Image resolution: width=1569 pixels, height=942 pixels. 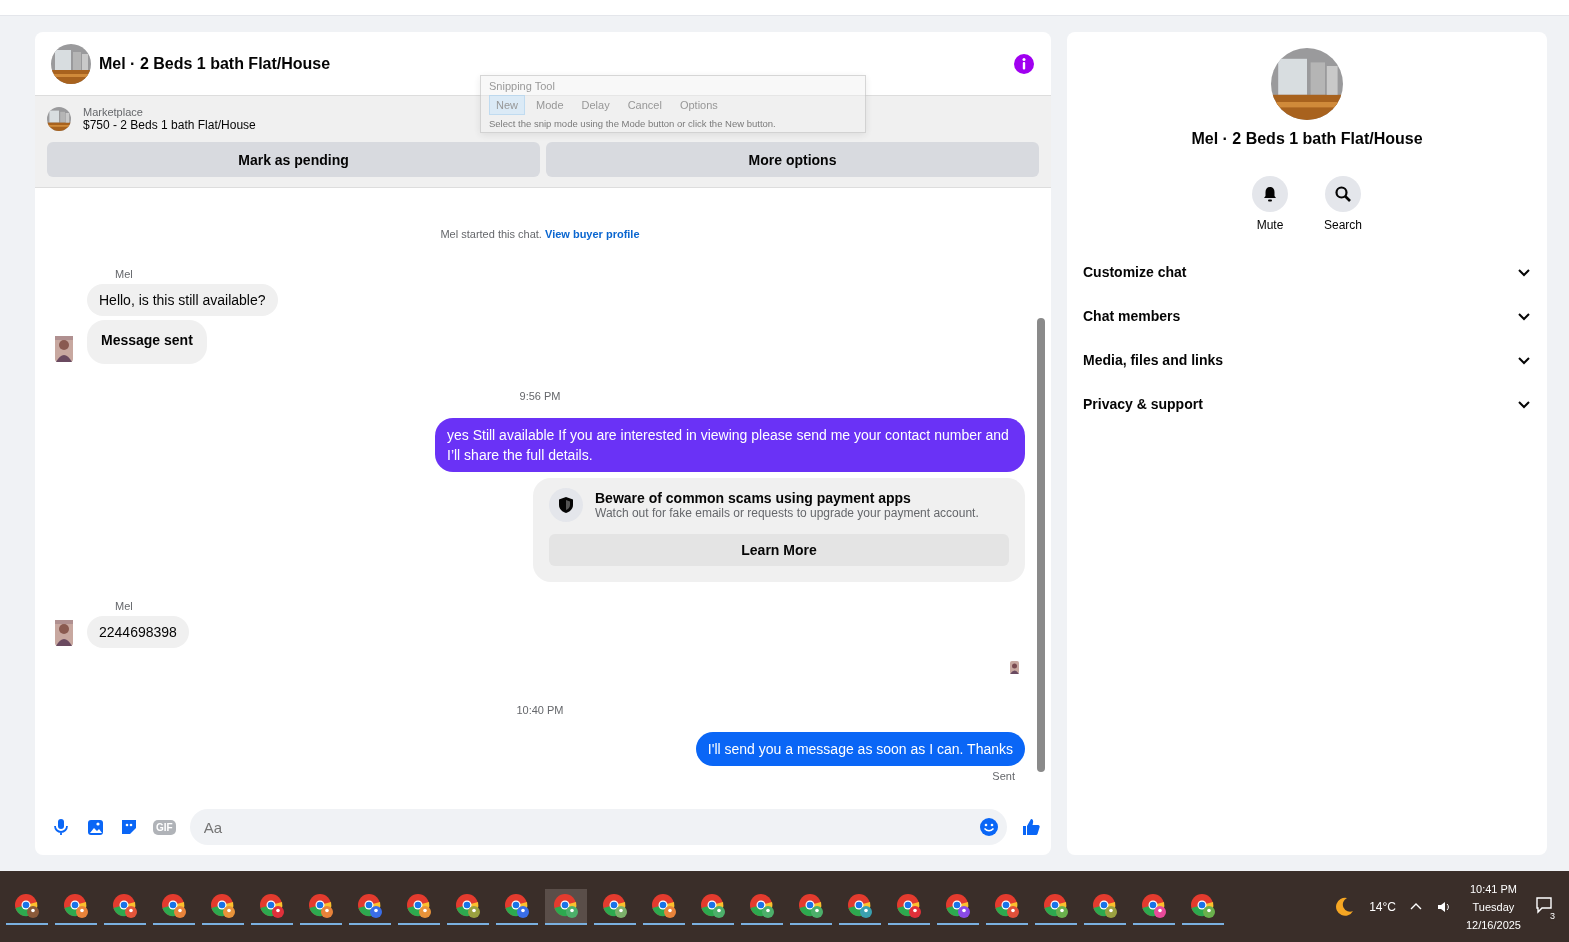 What do you see at coordinates (860, 749) in the screenshot?
I see `outgoing-message: I'll send you a message as soon as I can. Thanks` at bounding box center [860, 749].